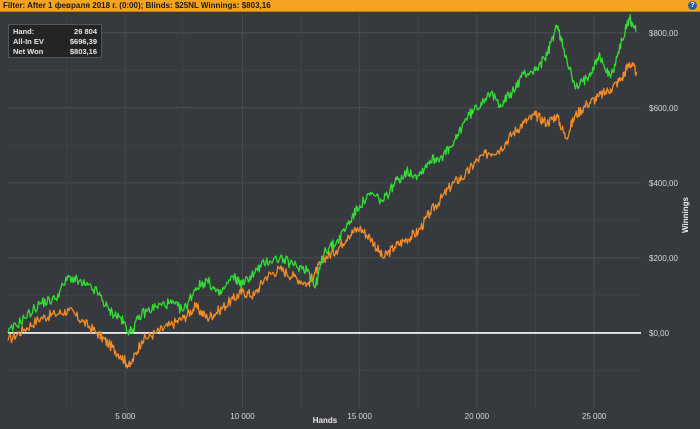  Describe the element at coordinates (359, 416) in the screenshot. I see `x-tick-label: 15 000` at that location.